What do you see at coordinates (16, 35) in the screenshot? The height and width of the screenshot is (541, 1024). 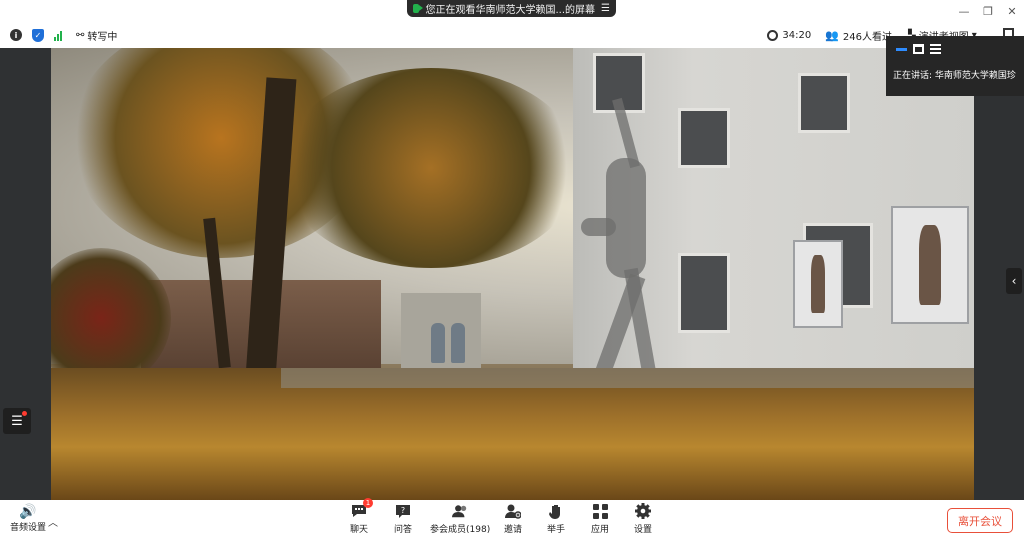 I see `info-icon: i` at bounding box center [16, 35].